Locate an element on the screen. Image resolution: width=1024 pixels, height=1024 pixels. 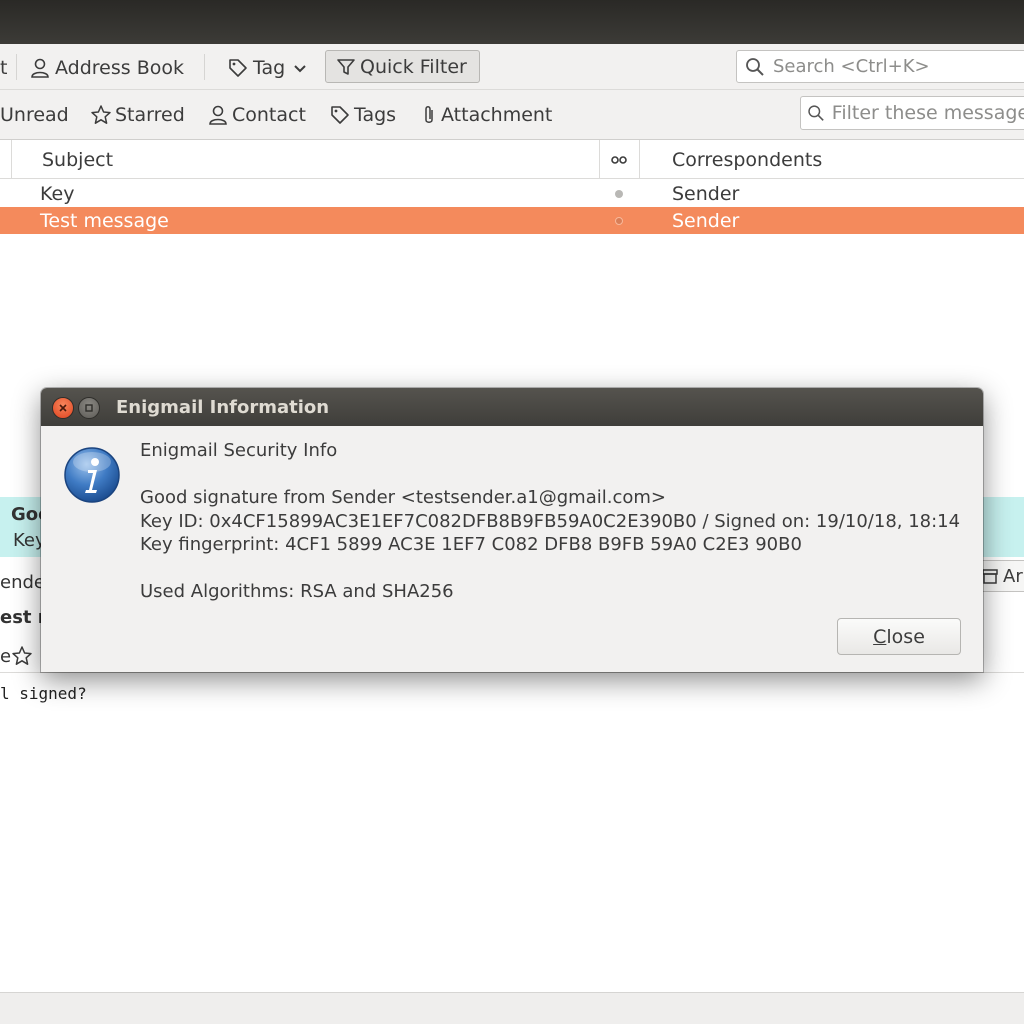
quick-filter-label: Quick Filter is located at coordinates (413, 66).